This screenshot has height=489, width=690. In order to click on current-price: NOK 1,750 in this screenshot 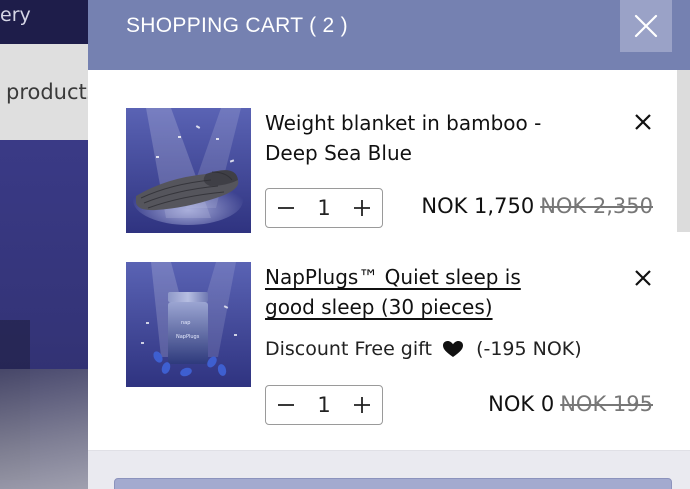, I will do `click(478, 206)`.